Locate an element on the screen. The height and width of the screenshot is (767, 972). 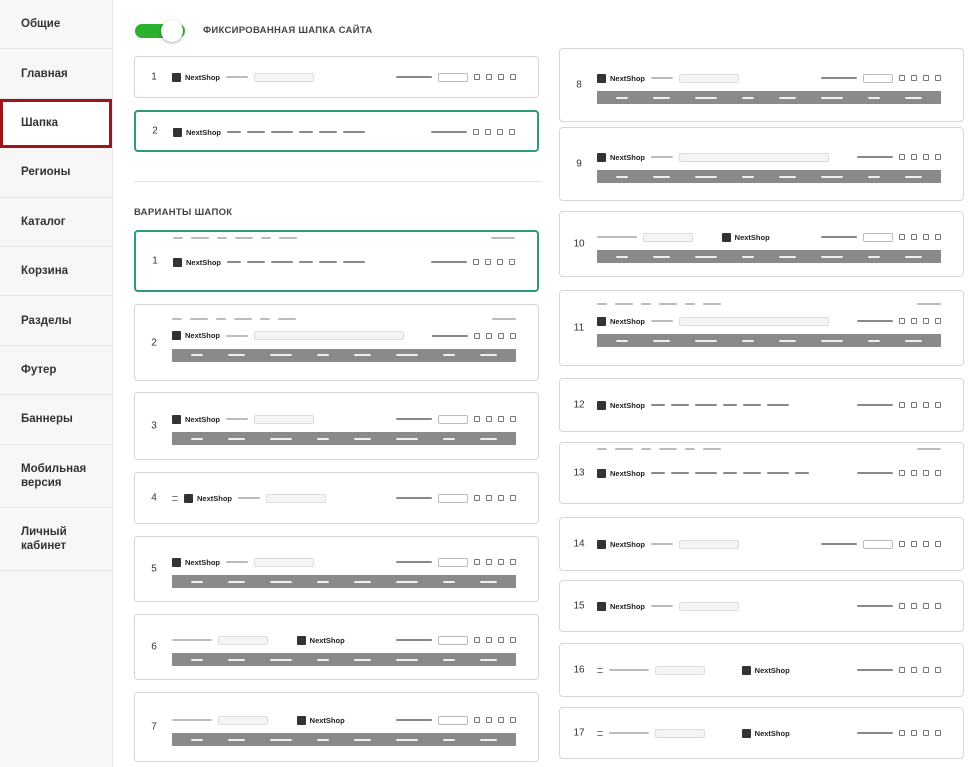
header-variant-5: 5 NextShop is located at coordinates (336, 569).